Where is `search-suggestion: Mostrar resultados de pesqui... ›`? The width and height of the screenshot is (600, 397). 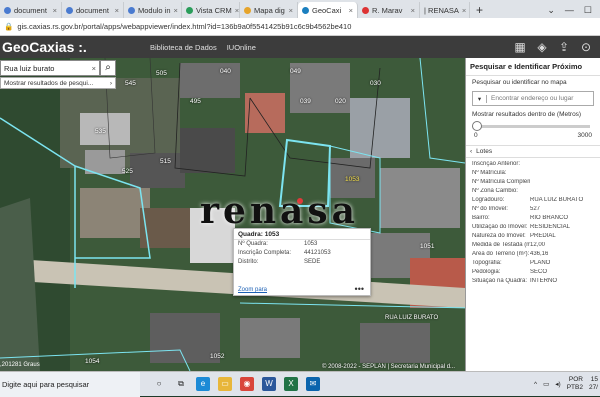 search-suggestion: Mostrar resultados de pesqui... › is located at coordinates (58, 83).